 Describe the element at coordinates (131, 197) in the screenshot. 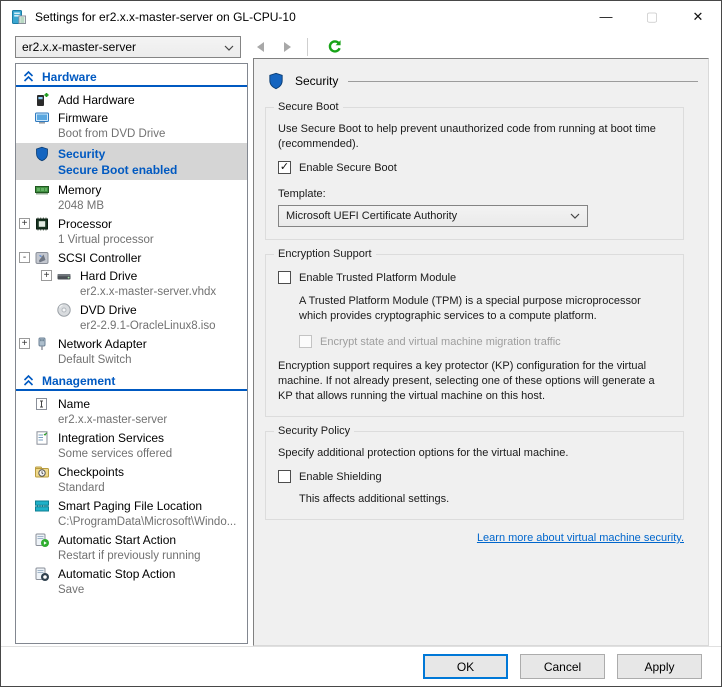

I see `sidebar-item-memory: Memory 2048 MB` at that location.